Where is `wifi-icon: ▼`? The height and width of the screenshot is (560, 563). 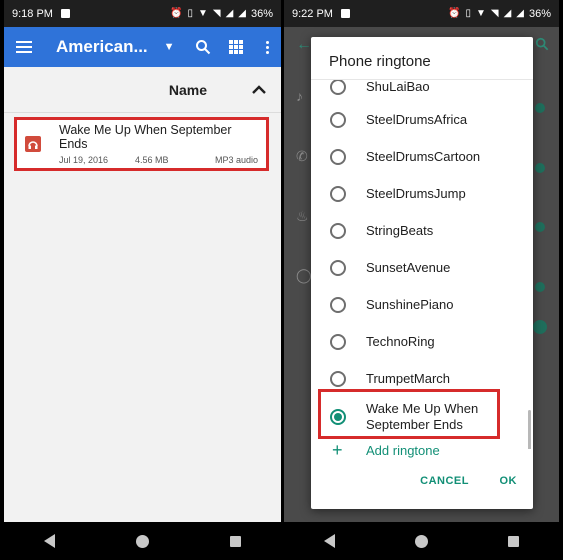
wifi-icon: ▼ is located at coordinates (202, 13).